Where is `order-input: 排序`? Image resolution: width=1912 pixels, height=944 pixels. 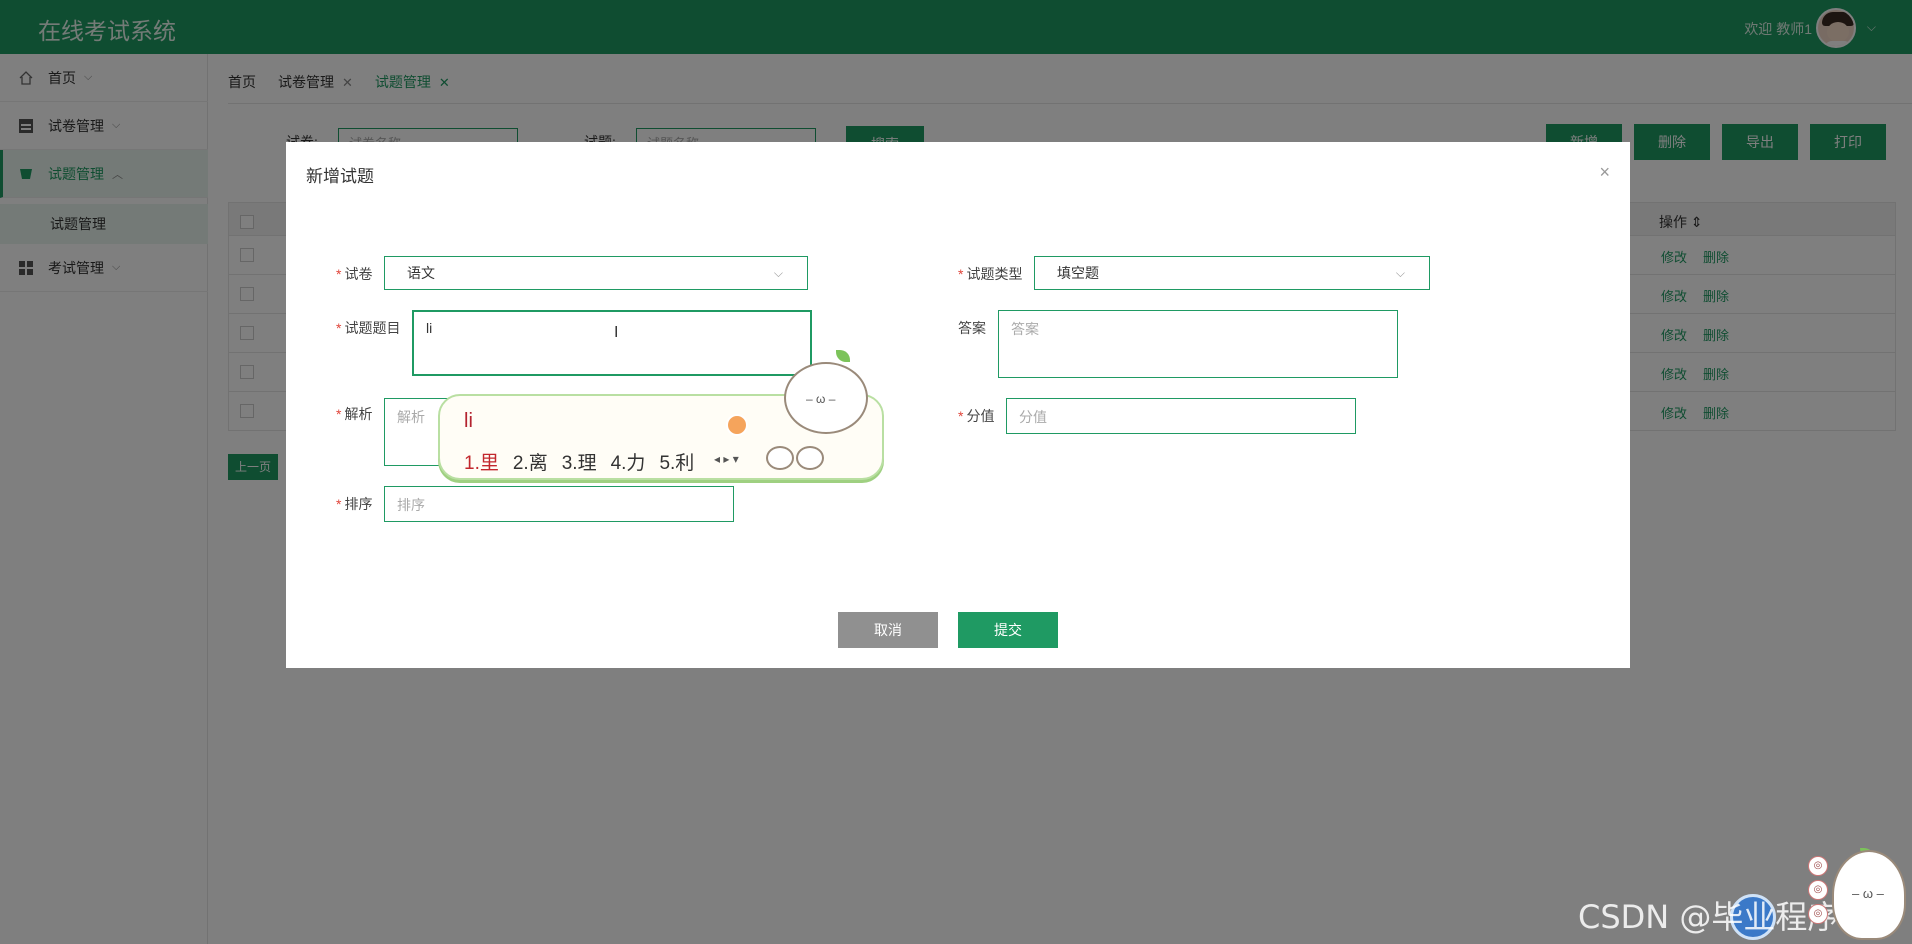
order-input: 排序 is located at coordinates (559, 504).